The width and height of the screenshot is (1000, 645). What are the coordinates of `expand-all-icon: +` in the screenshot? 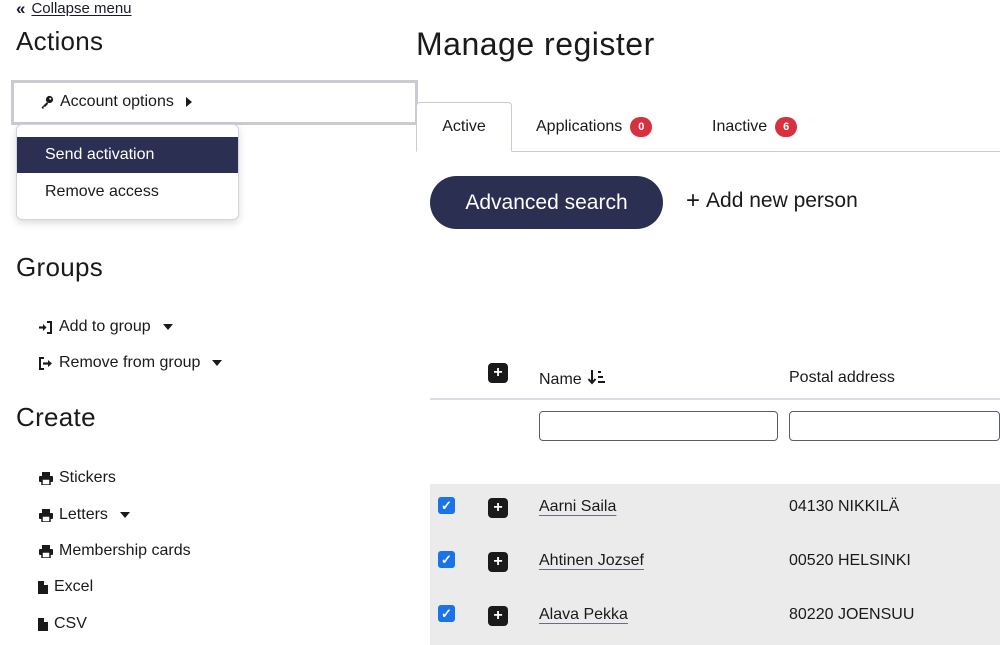 It's located at (498, 373).